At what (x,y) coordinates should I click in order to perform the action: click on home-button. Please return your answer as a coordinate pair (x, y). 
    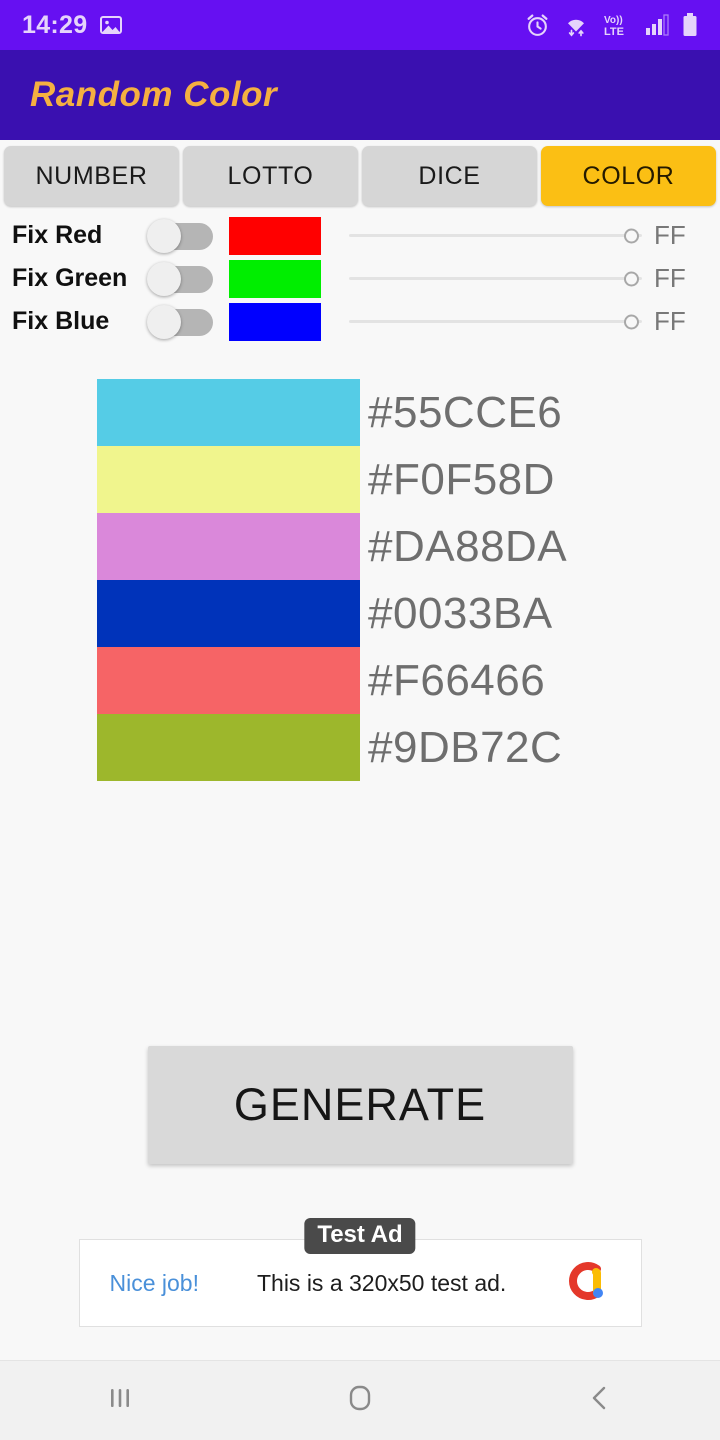
    Looking at the image, I should click on (360, 1400).